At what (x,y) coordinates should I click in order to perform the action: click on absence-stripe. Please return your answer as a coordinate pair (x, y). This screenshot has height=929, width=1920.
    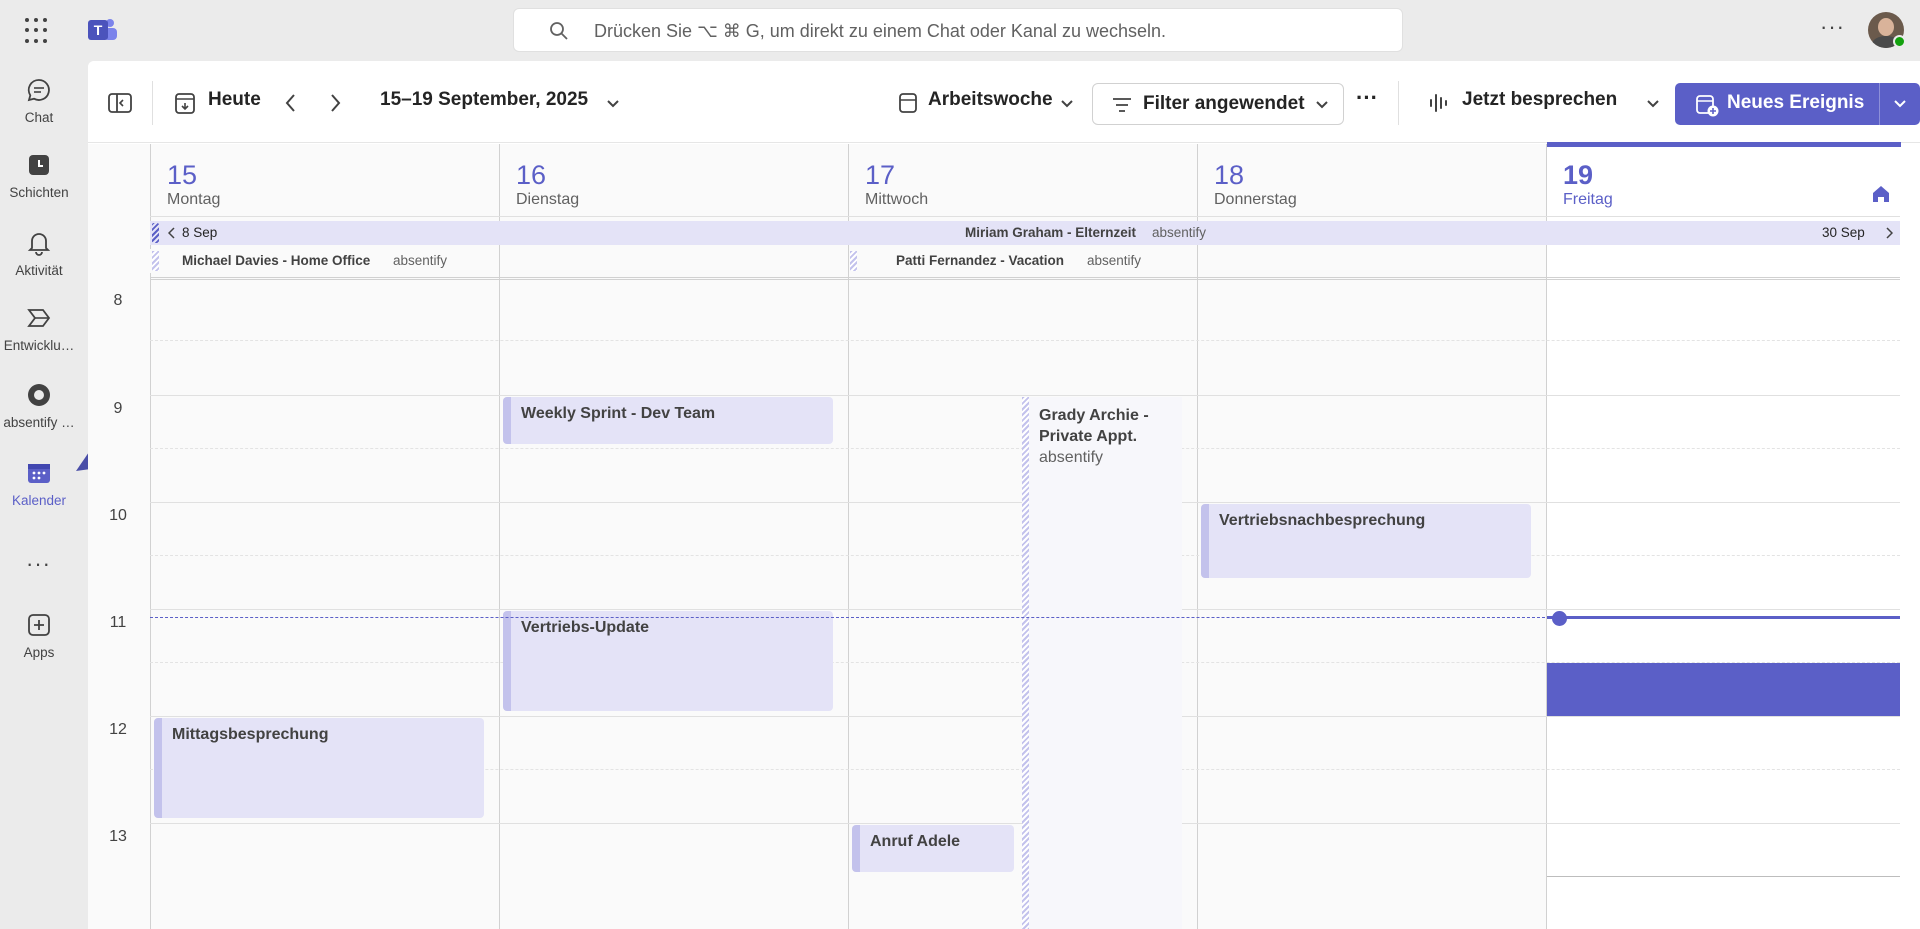
    Looking at the image, I should click on (1025, 663).